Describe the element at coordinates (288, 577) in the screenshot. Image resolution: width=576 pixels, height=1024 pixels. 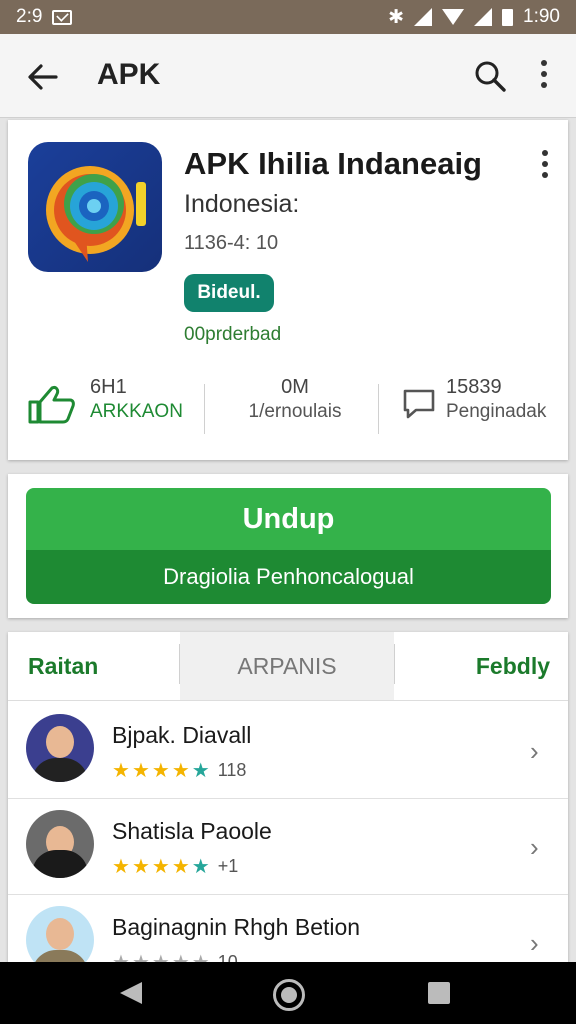
I see `download-button-sublabel: Dragiolia Penhoncalogual` at that location.